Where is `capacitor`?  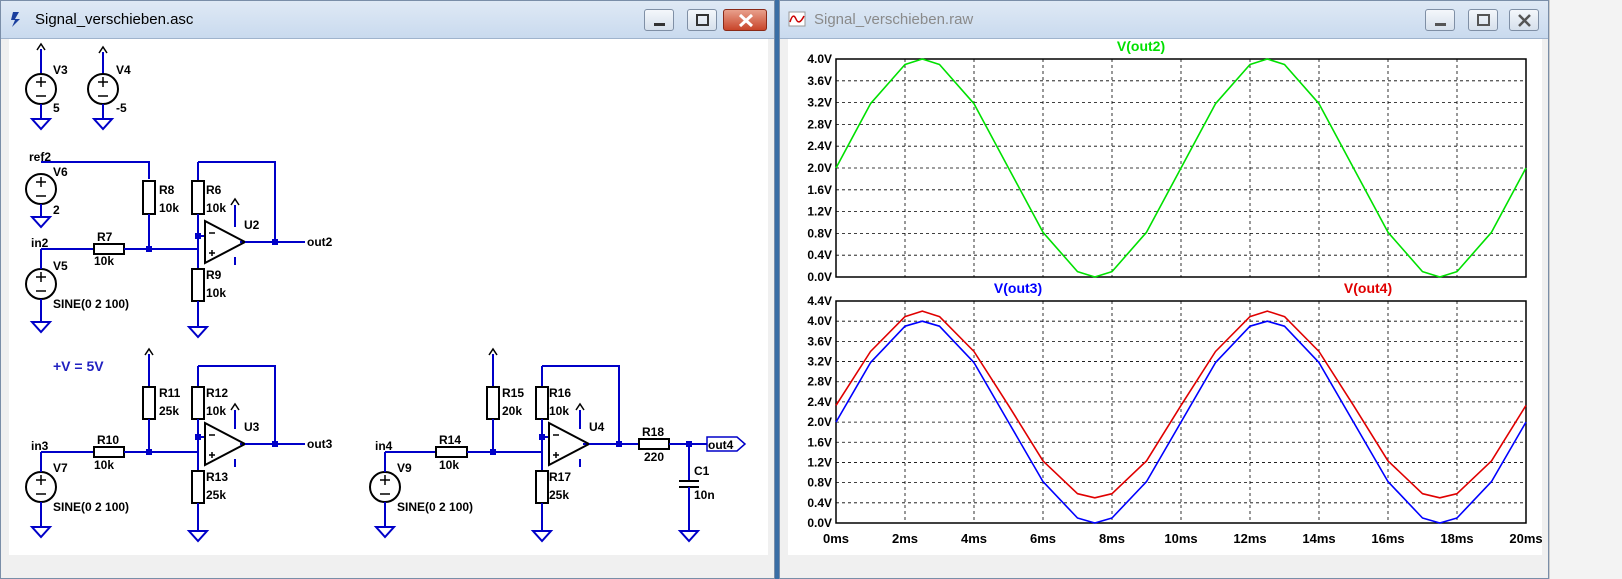 capacitor is located at coordinates (689, 484).